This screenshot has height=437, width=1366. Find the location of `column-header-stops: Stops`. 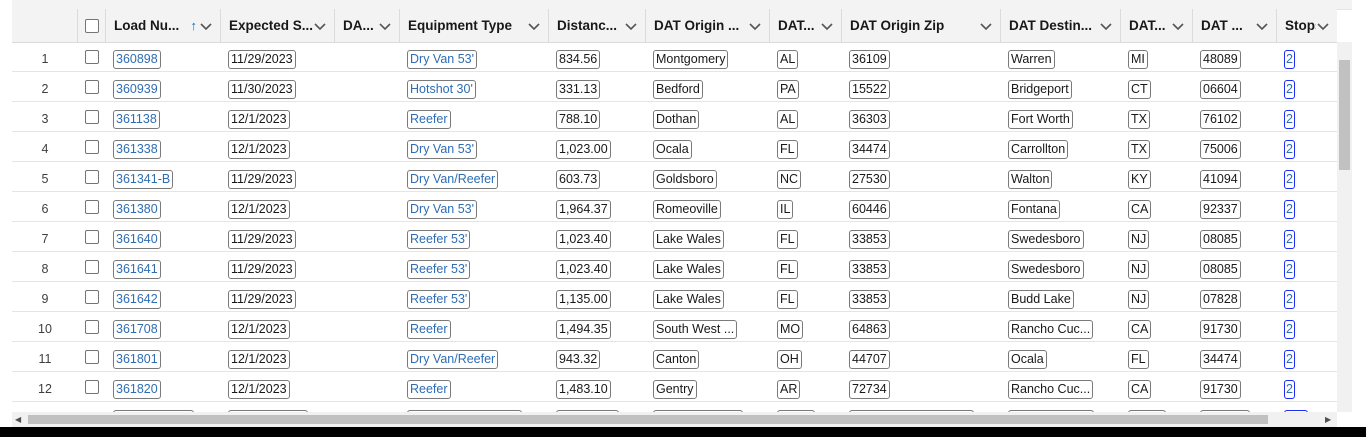

column-header-stops: Stops is located at coordinates (1307, 25).